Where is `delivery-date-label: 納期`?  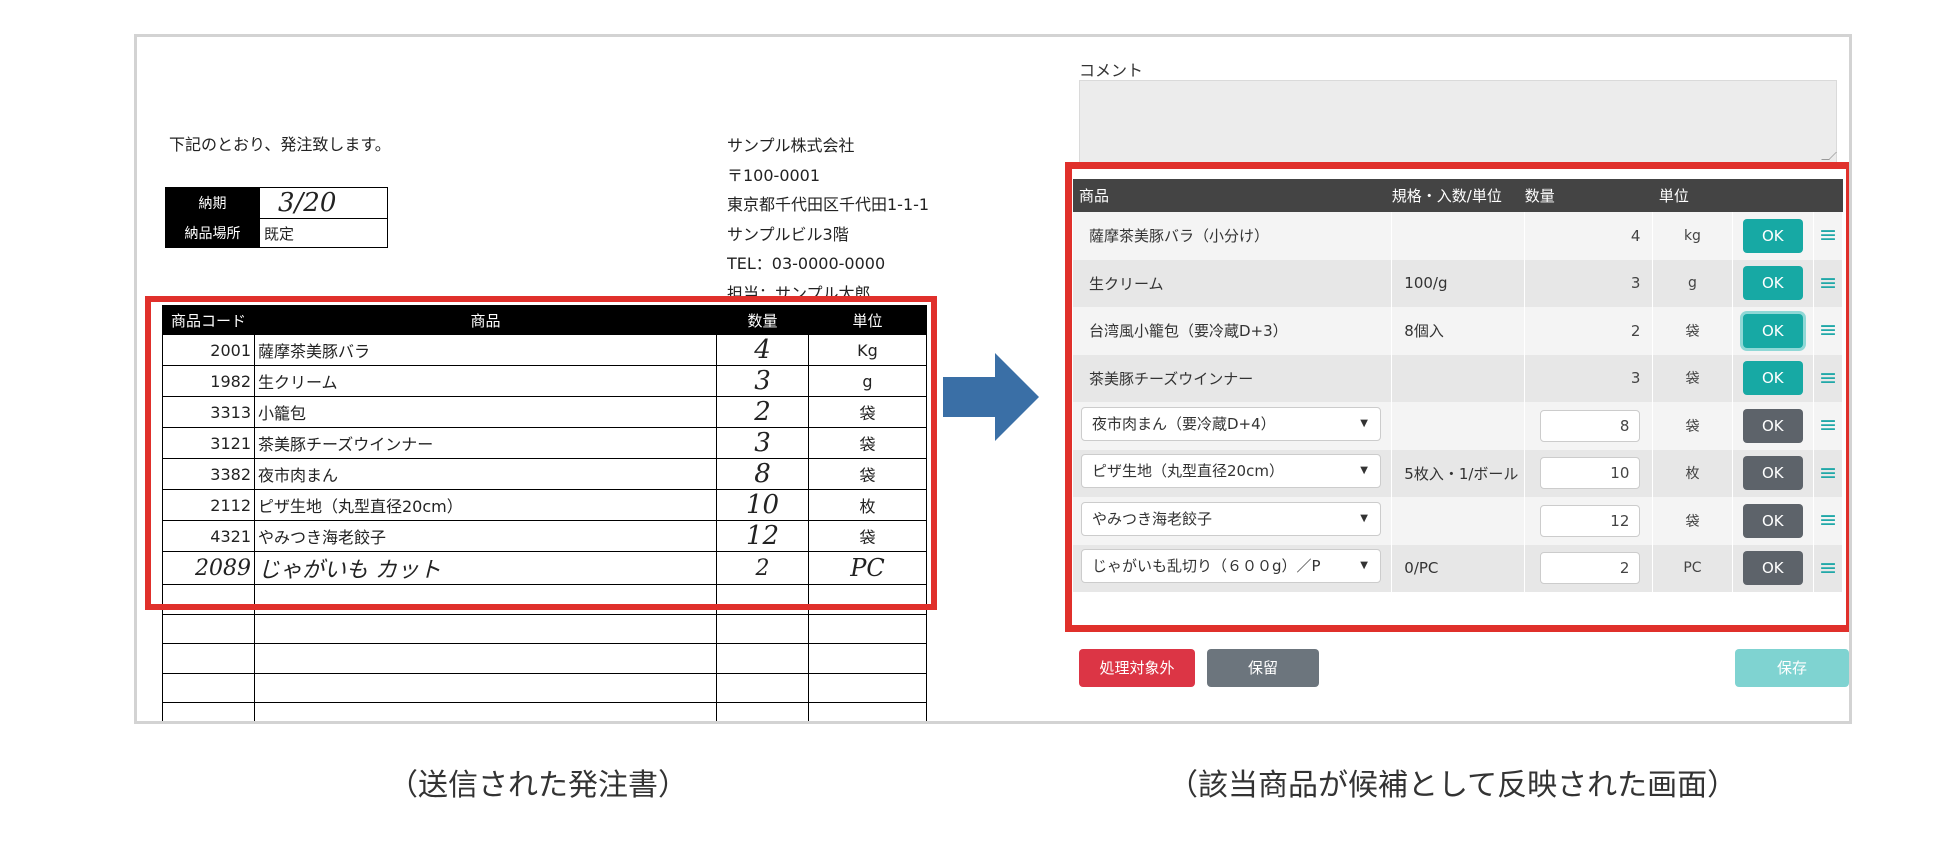
delivery-date-label: 納期 is located at coordinates (212, 203).